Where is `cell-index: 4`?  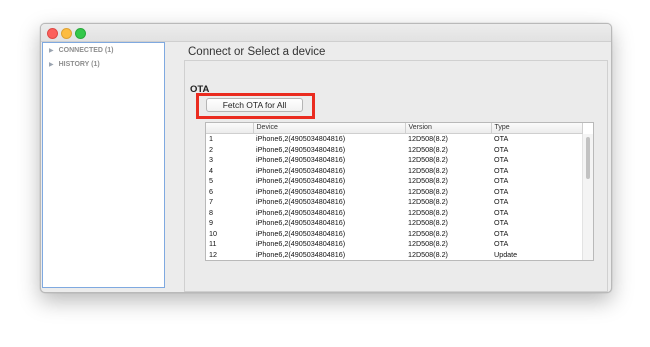
cell-index: 4 is located at coordinates (211, 170).